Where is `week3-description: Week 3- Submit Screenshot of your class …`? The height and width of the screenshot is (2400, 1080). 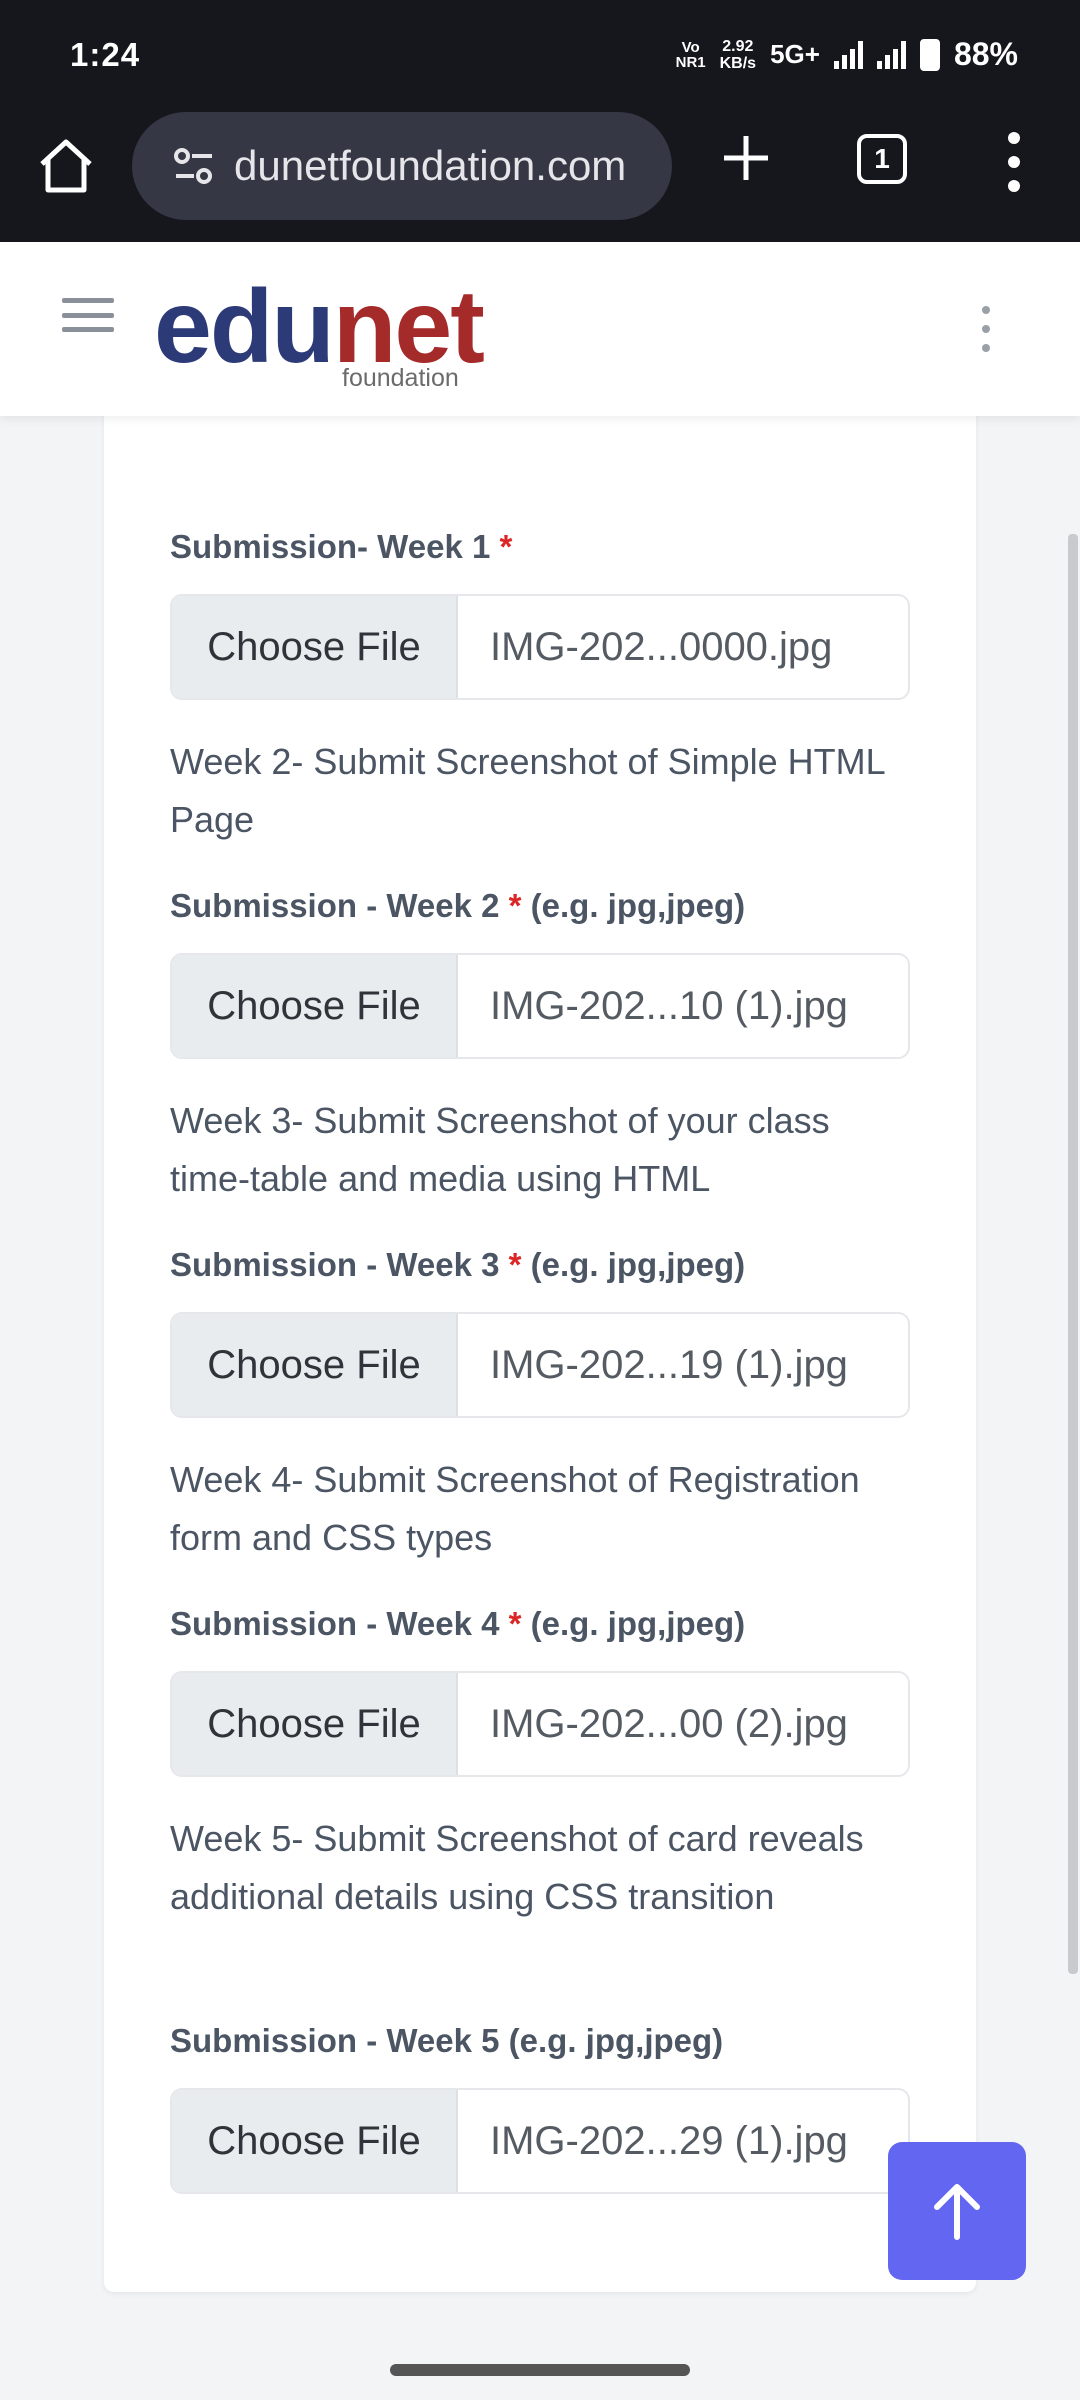 week3-description: Week 3- Submit Screenshot of your class … is located at coordinates (500, 1149).